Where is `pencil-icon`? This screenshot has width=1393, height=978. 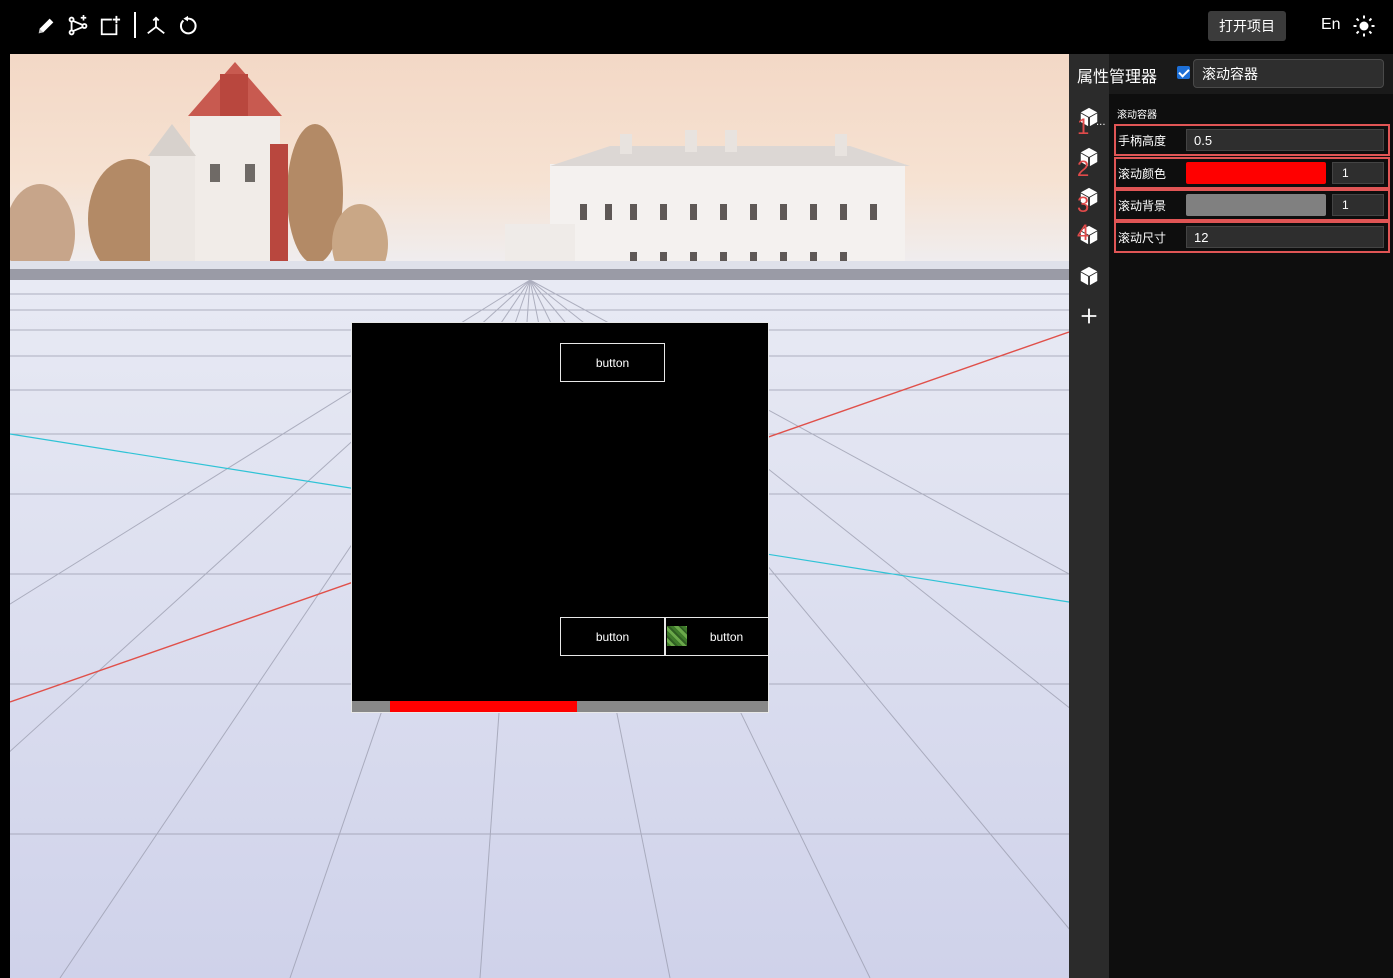 pencil-icon is located at coordinates (46, 26).